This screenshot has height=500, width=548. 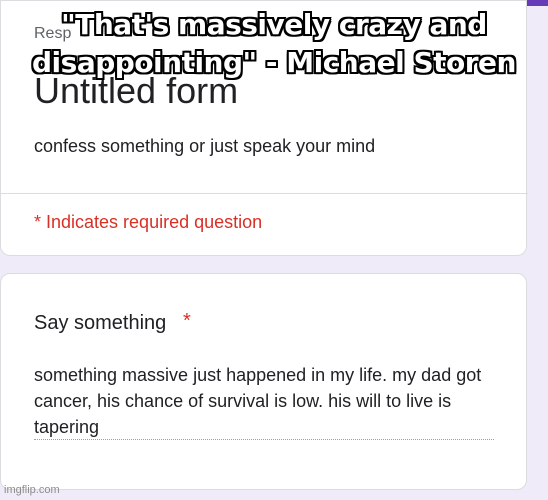 I want to click on required-marker: *, so click(x=187, y=321).